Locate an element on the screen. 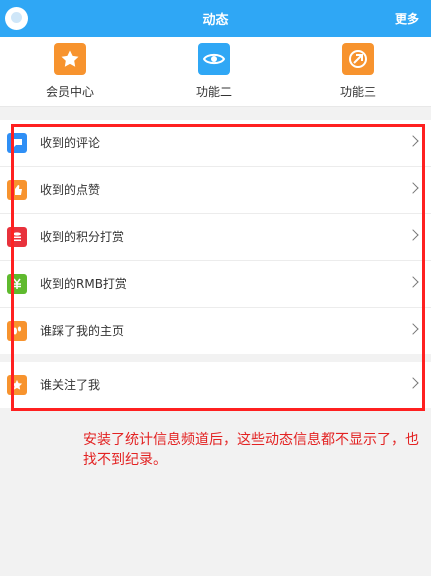 This screenshot has width=431, height=576. top-bar: 动态 更多 is located at coordinates (215, 18).